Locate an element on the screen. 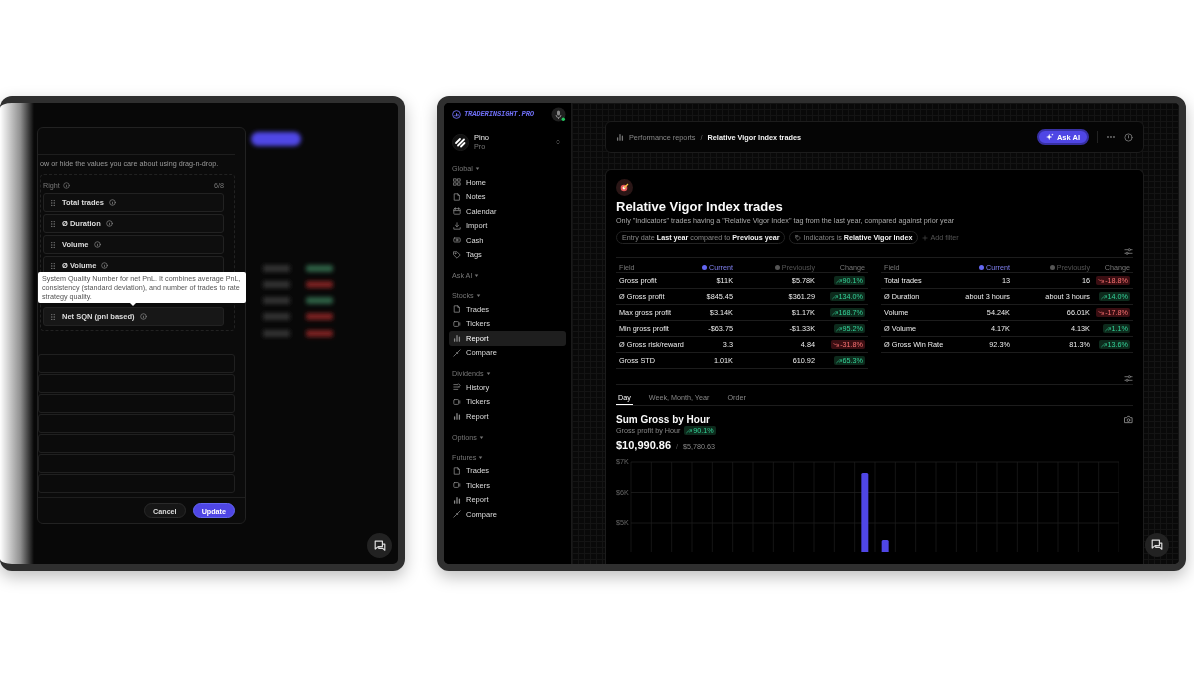 The height and width of the screenshot is (673, 1194). plus-icon is located at coordinates (925, 237).